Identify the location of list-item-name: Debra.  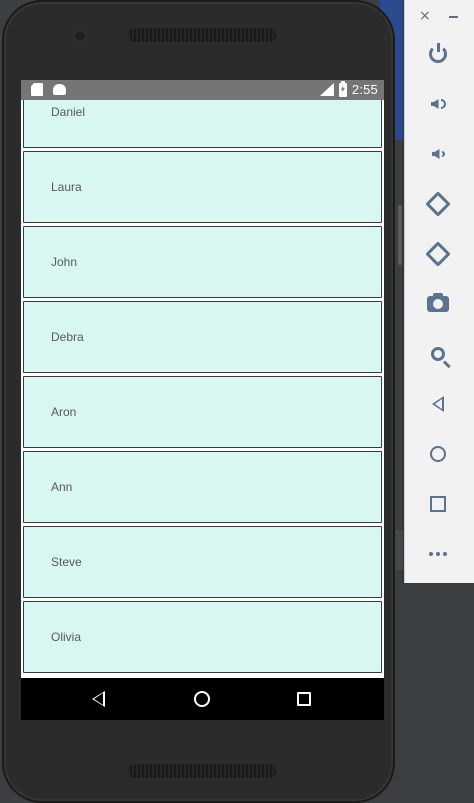
(67, 337).